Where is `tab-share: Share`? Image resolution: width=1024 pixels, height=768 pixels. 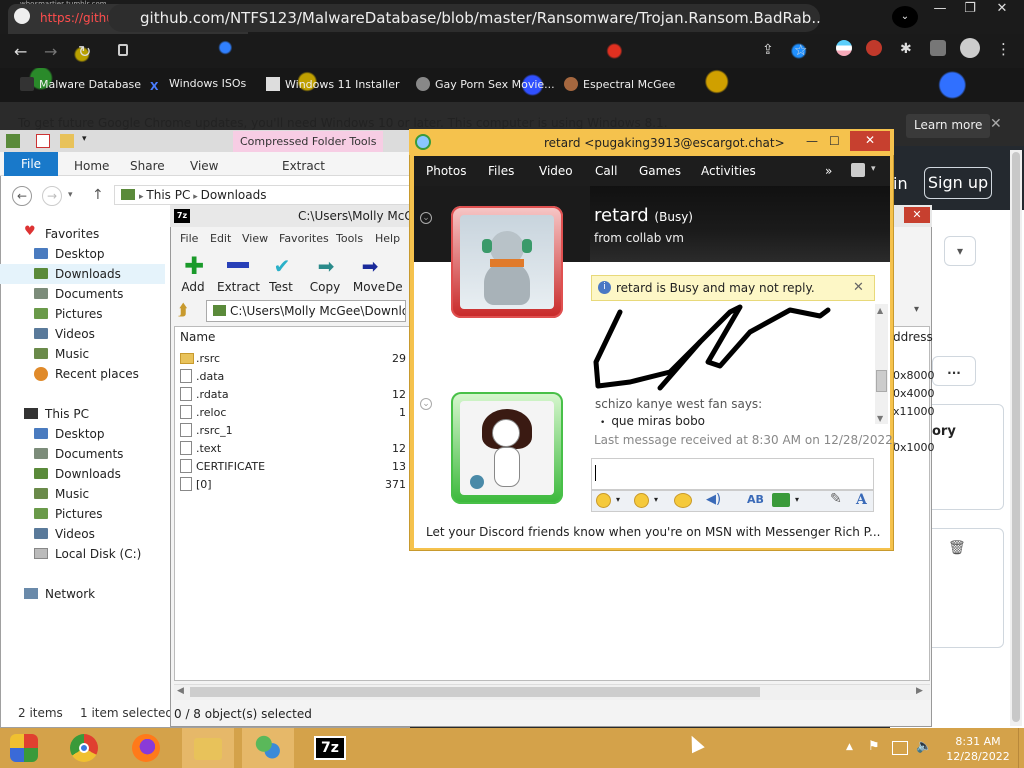 tab-share: Share is located at coordinates (147, 166).